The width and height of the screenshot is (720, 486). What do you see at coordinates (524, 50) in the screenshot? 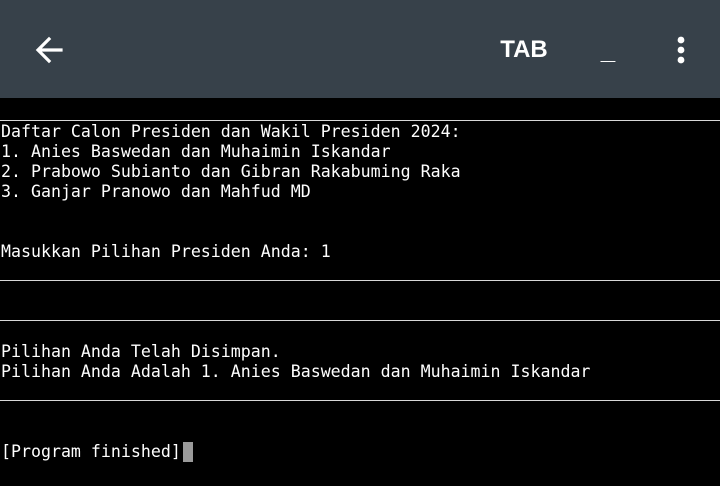
I see `tab-button: TAB` at bounding box center [524, 50].